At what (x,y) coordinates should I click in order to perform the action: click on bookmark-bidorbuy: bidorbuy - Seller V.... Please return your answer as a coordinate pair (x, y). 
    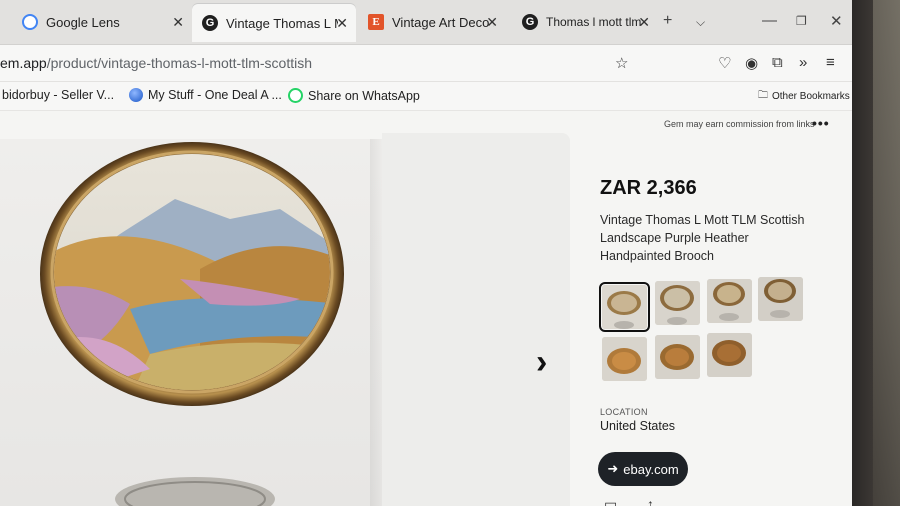
    Looking at the image, I should click on (58, 95).